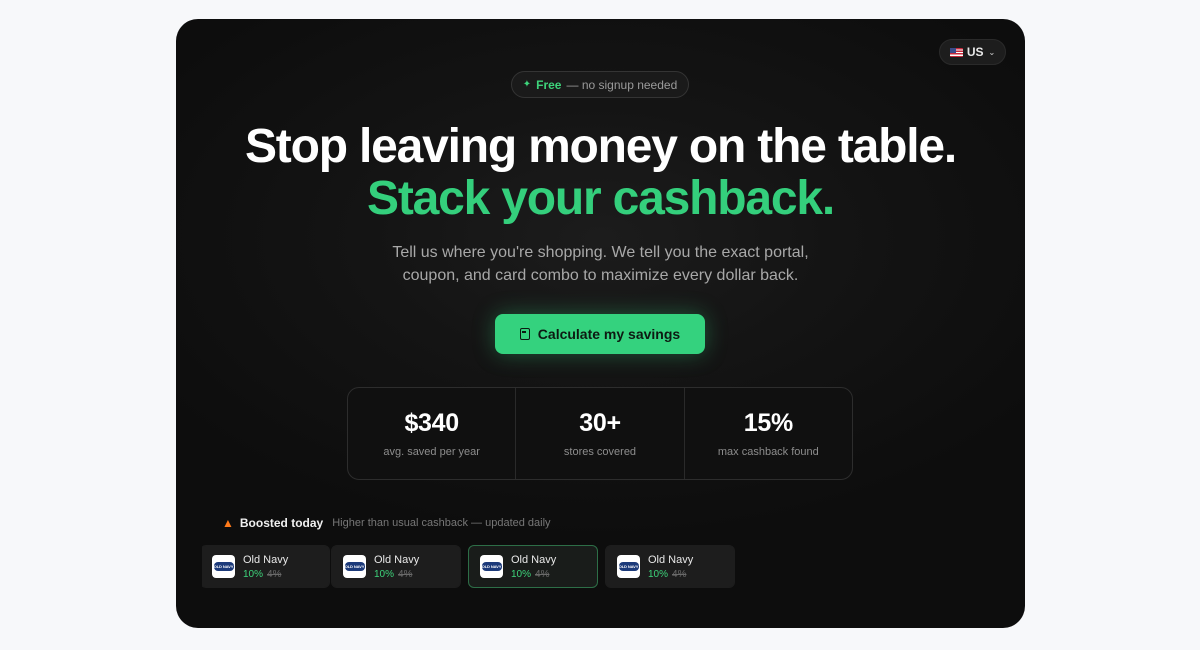 Image resolution: width=1200 pixels, height=650 pixels. I want to click on stat-label: avg. saved per year, so click(431, 452).